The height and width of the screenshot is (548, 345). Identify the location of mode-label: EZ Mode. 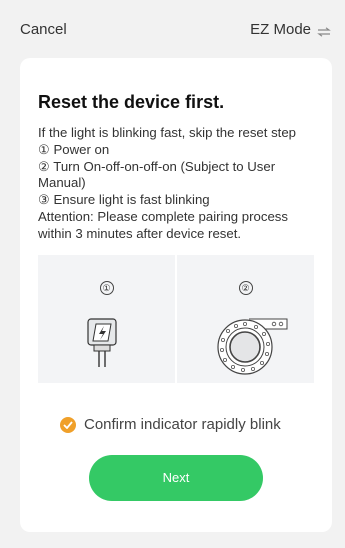
(280, 29).